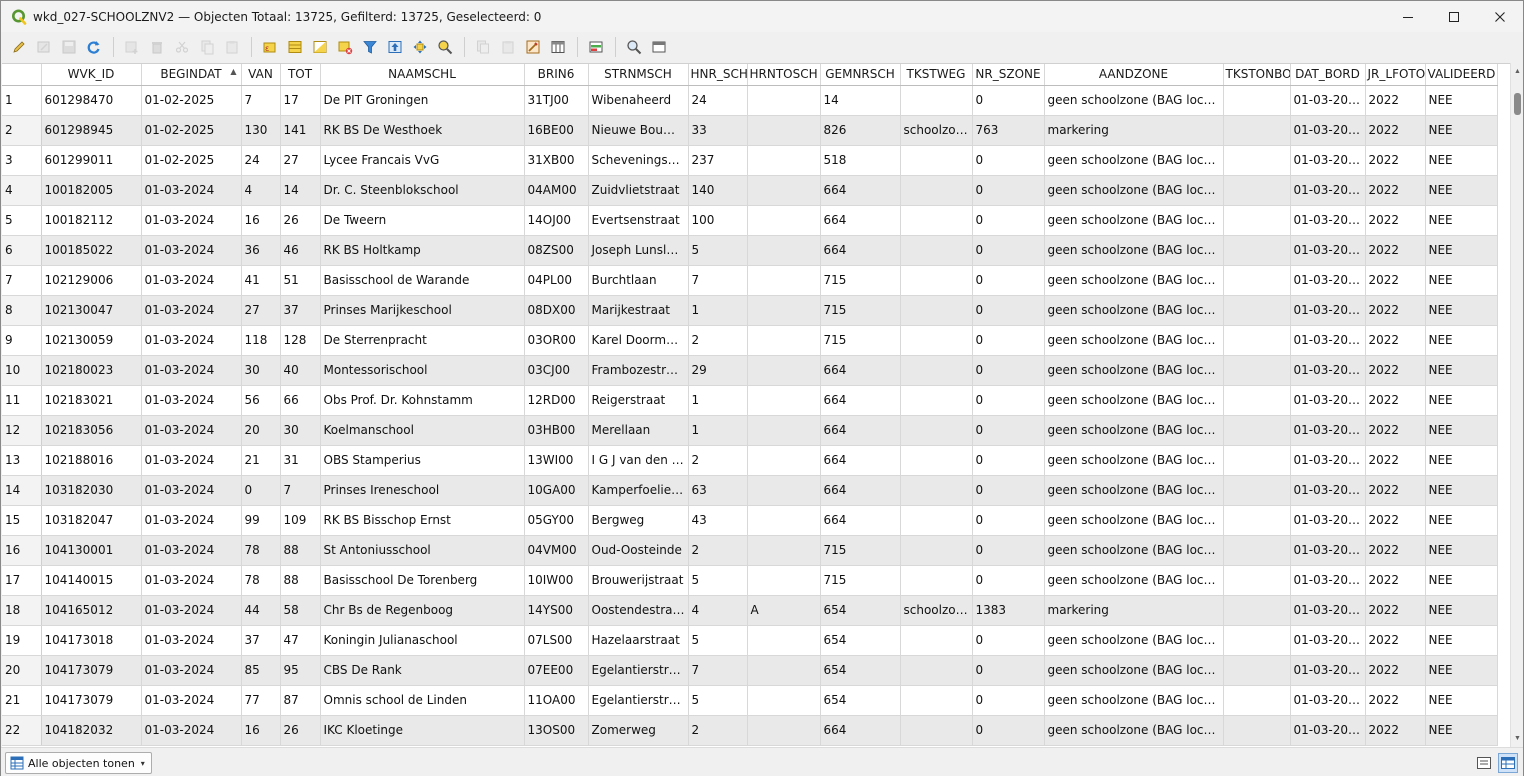  Describe the element at coordinates (936, 130) in the screenshot. I see `cell-tkstweg: schoolzone` at that location.